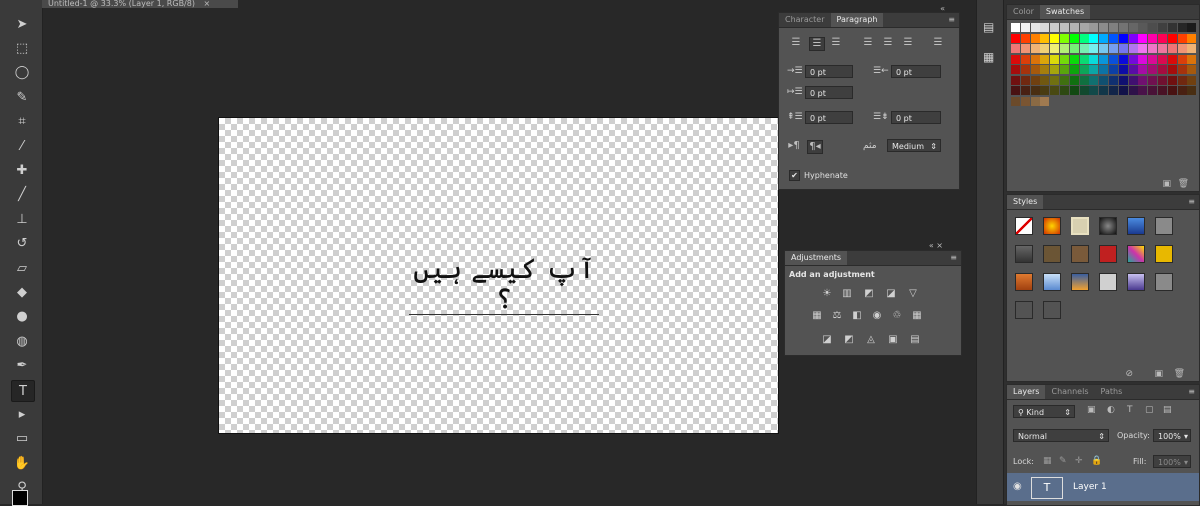 The width and height of the screenshot is (1200, 506). Describe the element at coordinates (1065, 12) in the screenshot. I see `tab-swatches: Swatches` at that location.